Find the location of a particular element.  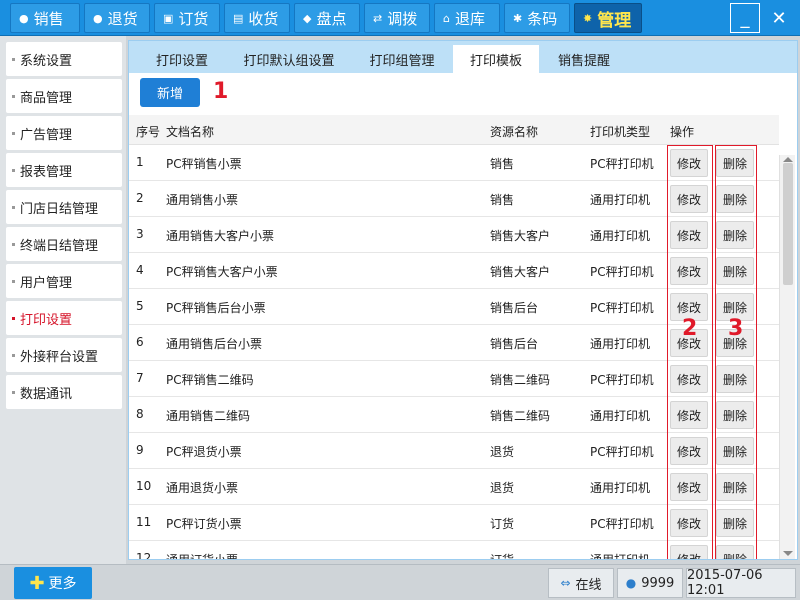

row-doc-name: 通用销售小票 is located at coordinates (202, 200).